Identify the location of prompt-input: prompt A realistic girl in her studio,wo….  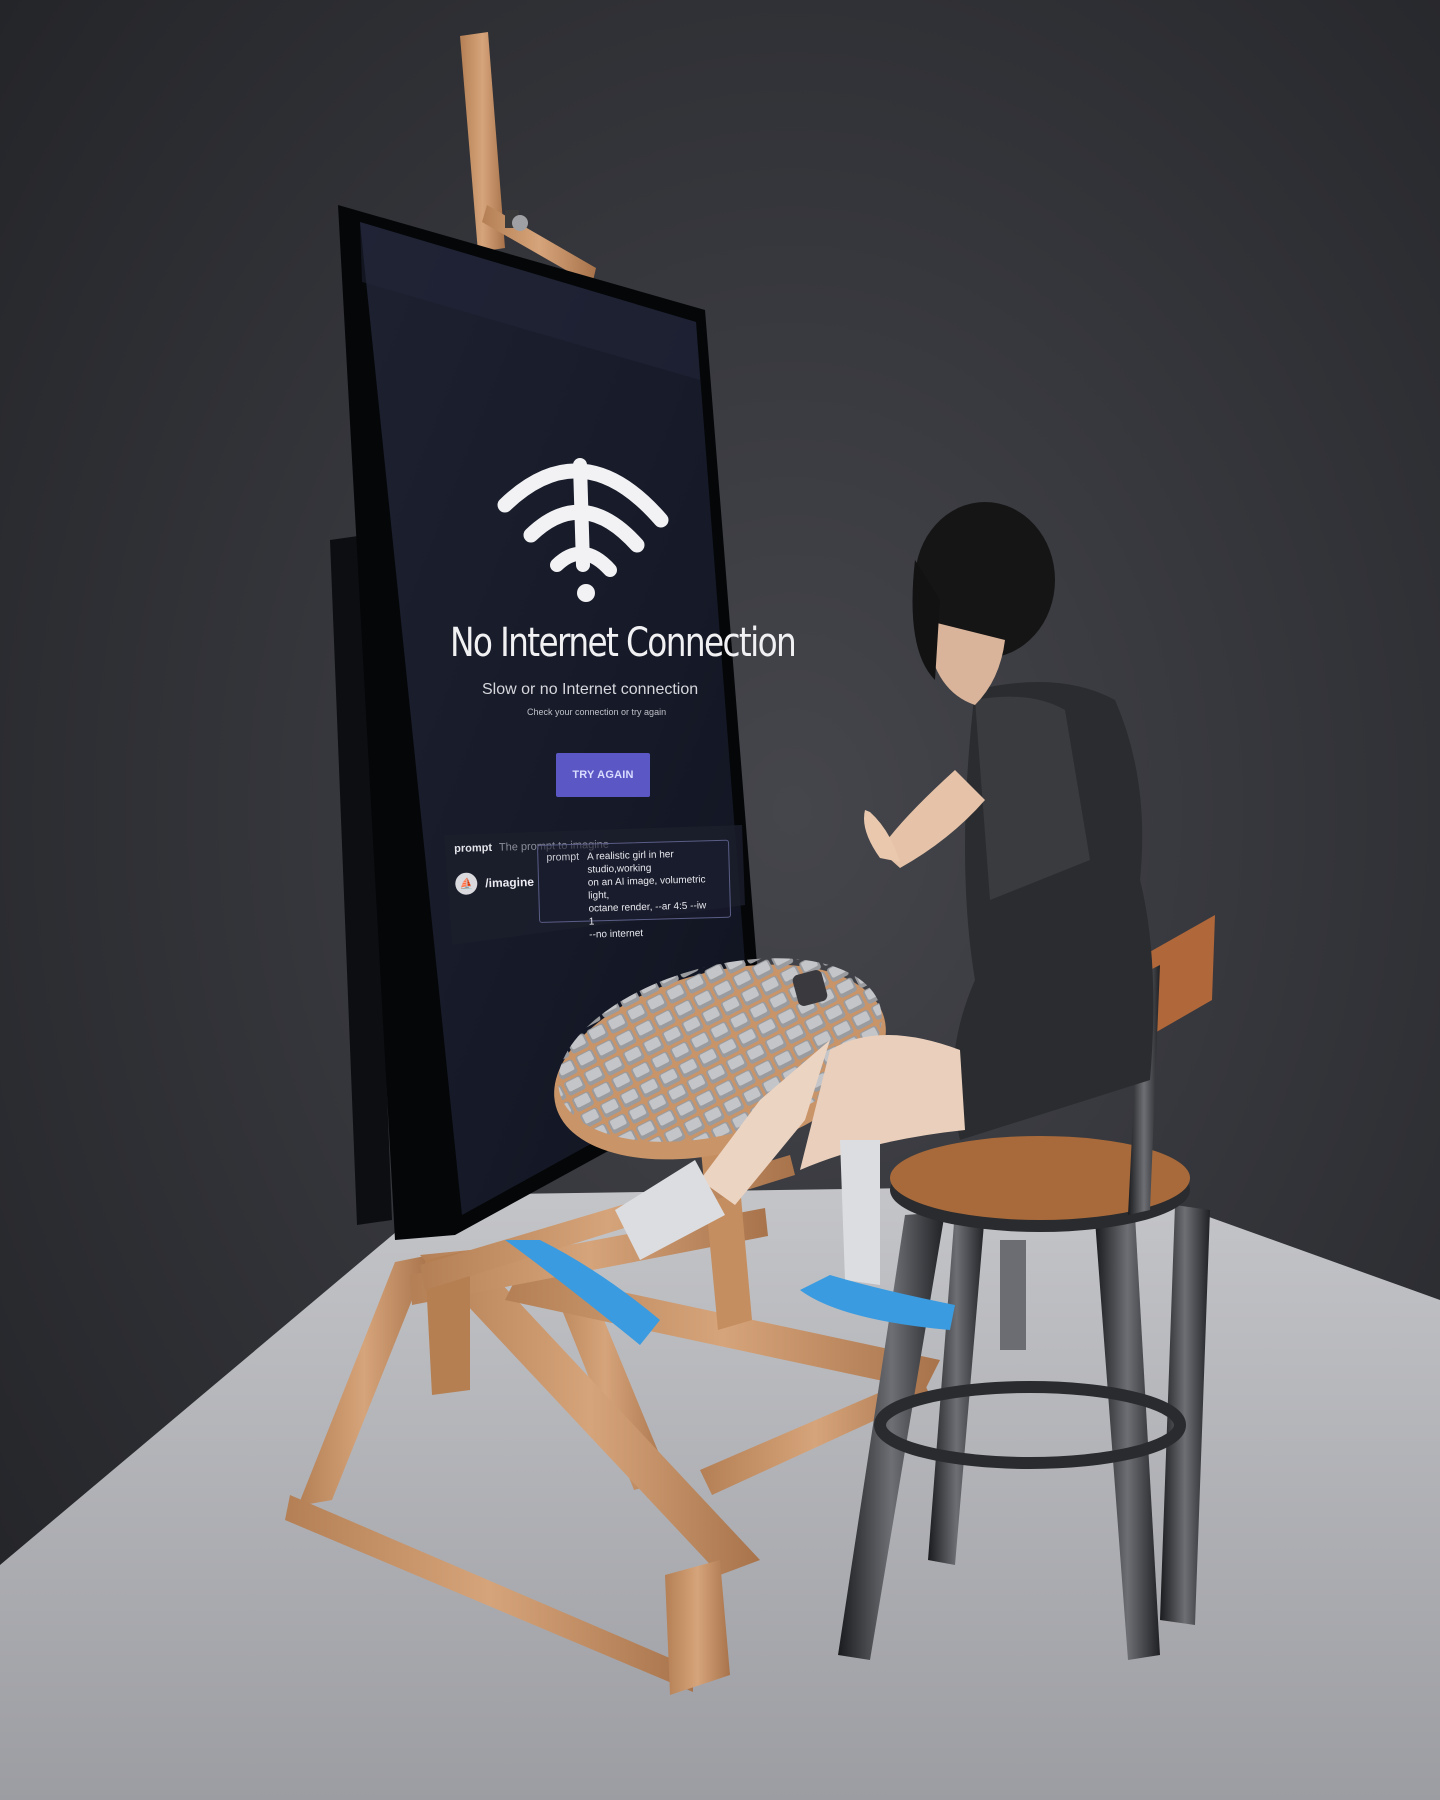
(634, 890).